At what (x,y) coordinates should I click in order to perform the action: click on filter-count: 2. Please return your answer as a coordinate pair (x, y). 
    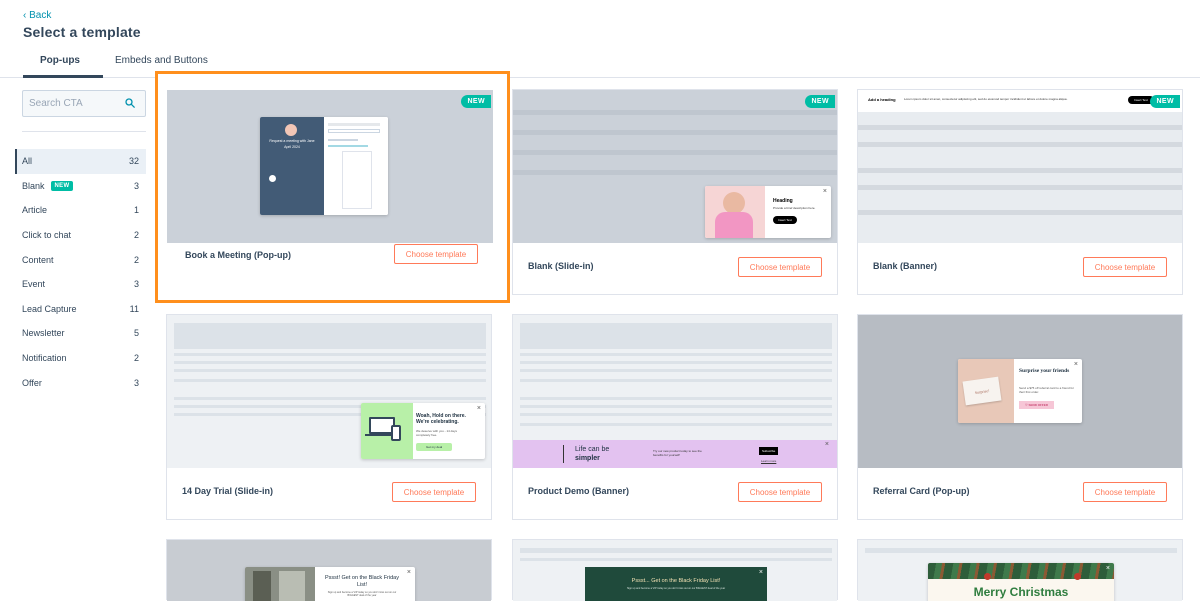
    Looking at the image, I should click on (136, 358).